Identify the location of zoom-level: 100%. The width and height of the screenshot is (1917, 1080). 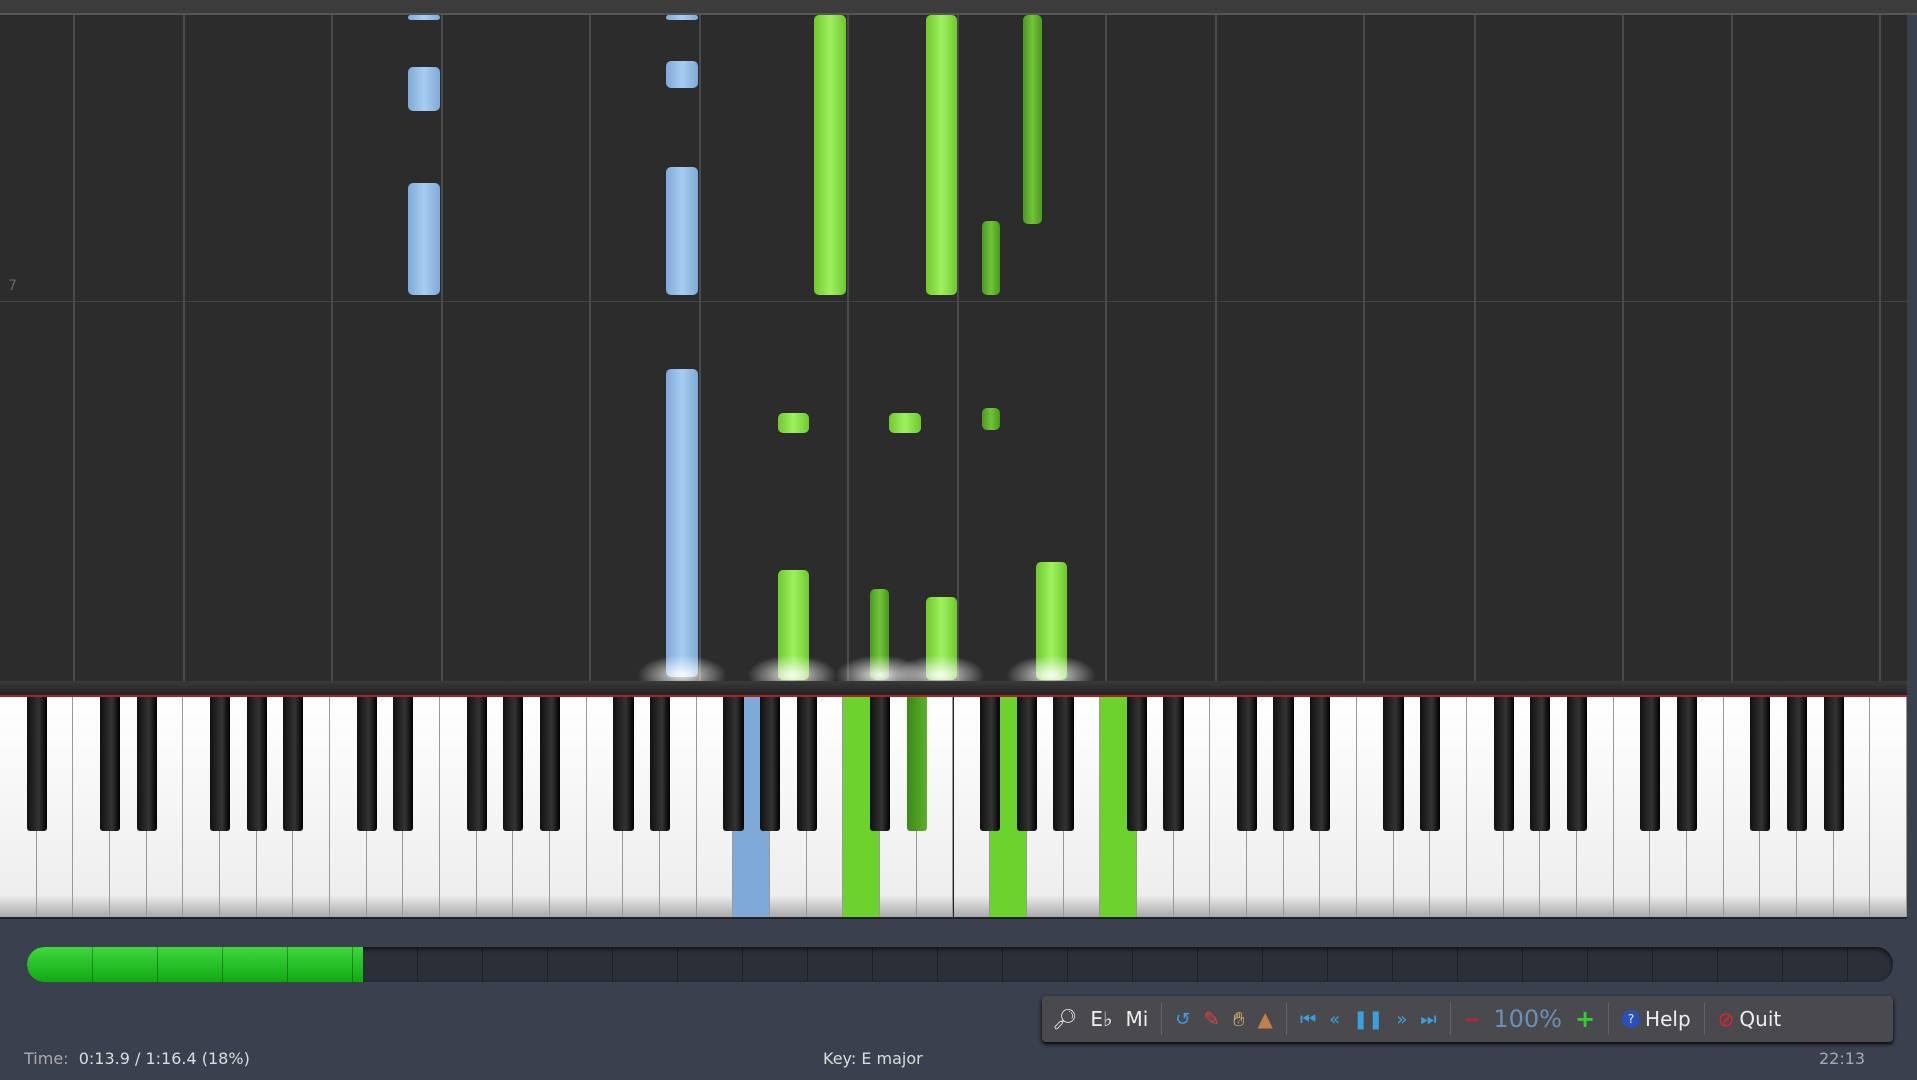
(1527, 1019).